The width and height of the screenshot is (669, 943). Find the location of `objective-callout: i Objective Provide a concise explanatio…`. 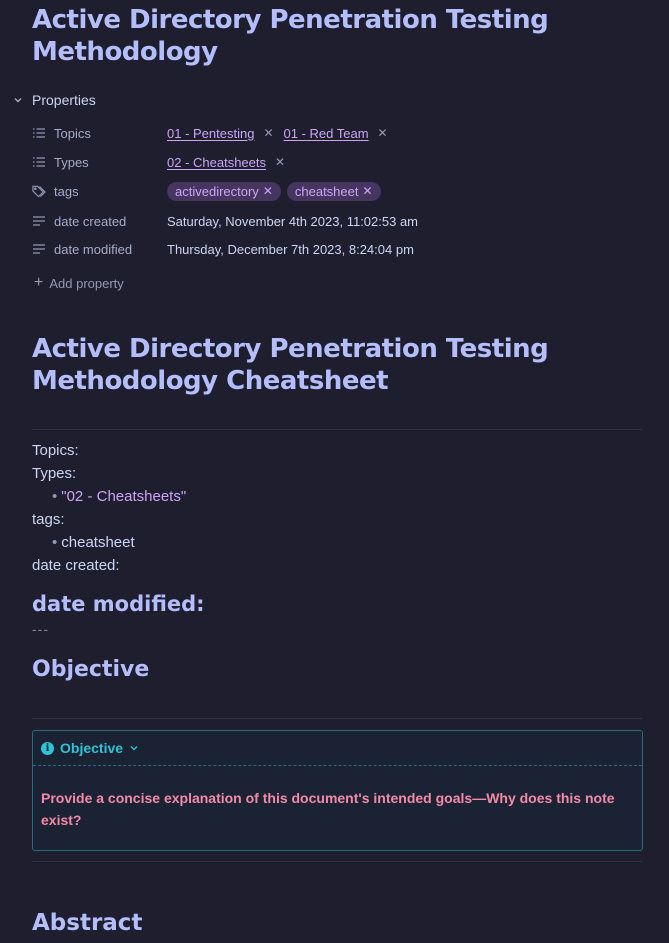

objective-callout: i Objective Provide a concise explanatio… is located at coordinates (337, 790).